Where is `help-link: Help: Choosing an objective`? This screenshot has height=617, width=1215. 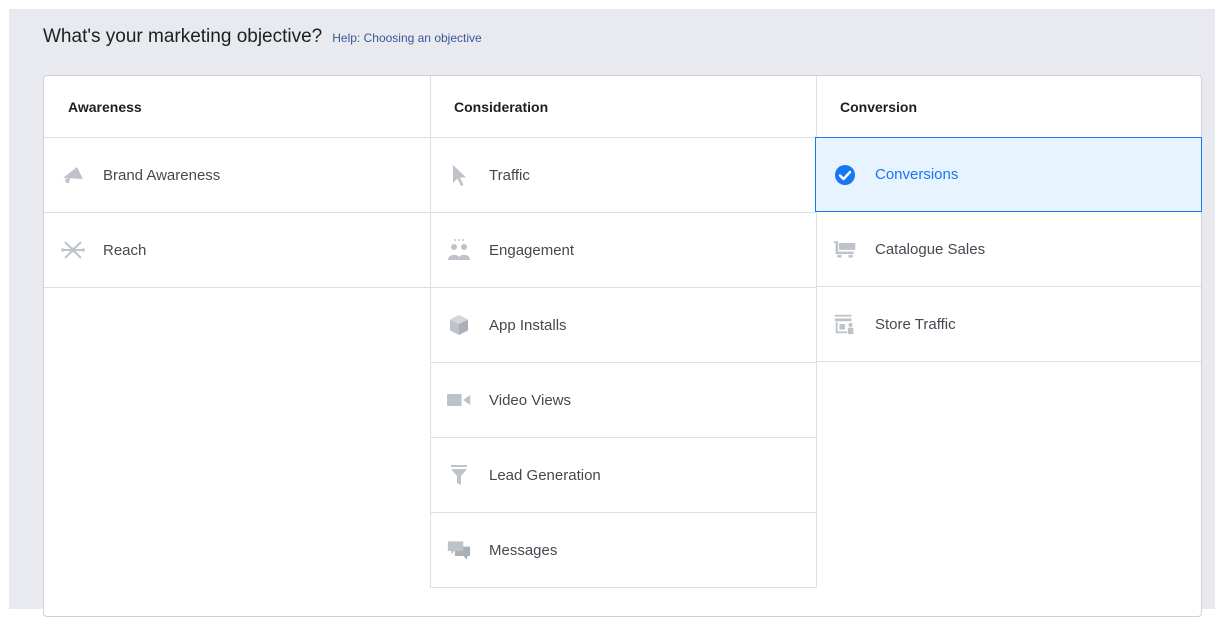 help-link: Help: Choosing an objective is located at coordinates (406, 38).